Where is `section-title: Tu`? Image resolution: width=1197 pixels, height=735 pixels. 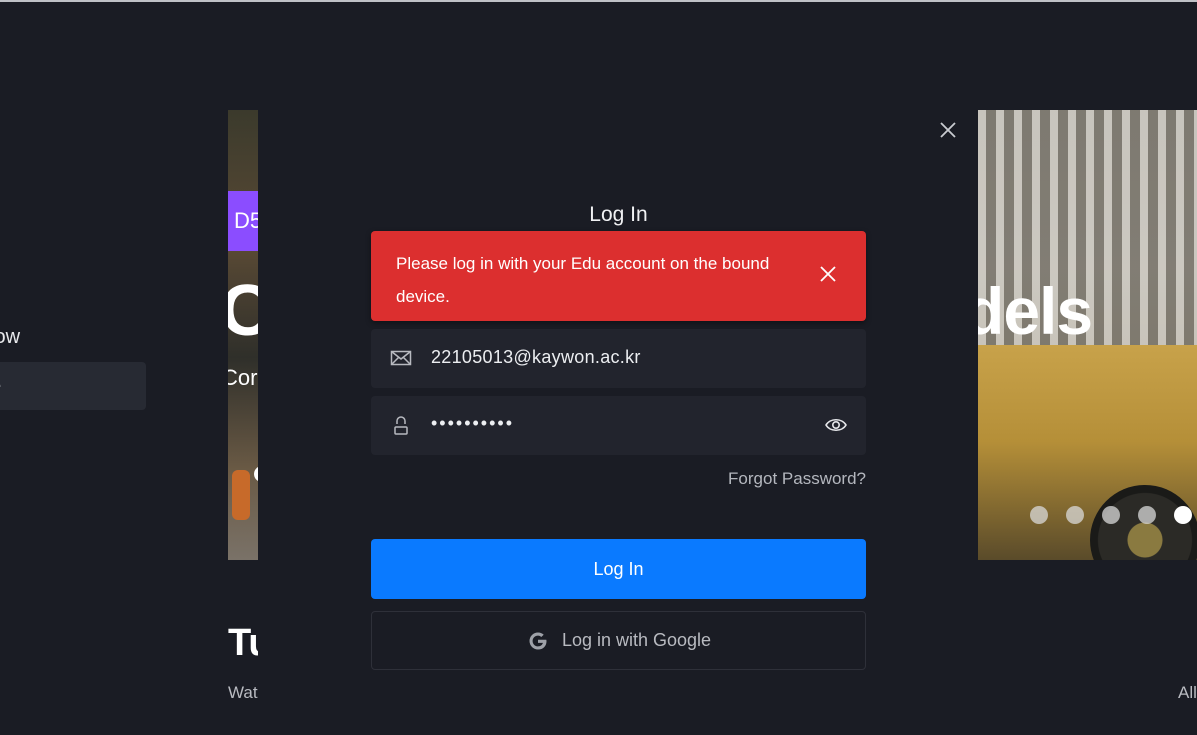
section-title: Tu is located at coordinates (243, 643).